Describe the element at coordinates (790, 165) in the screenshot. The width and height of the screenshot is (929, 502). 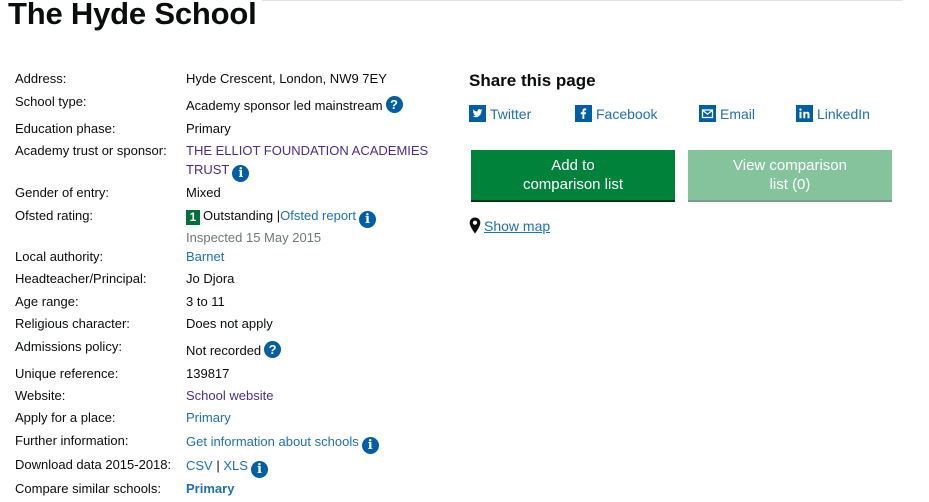
I see `view-button-line1: View comparison` at that location.